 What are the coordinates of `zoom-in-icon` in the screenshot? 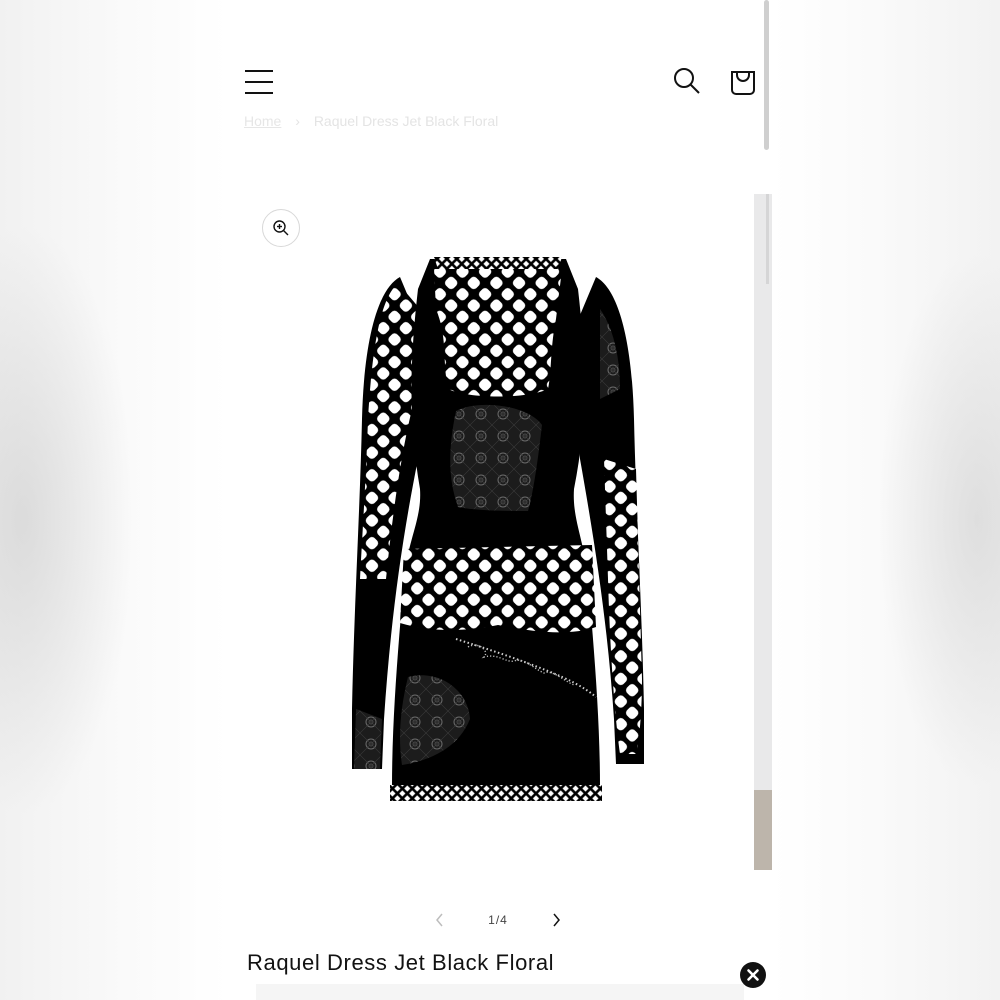 It's located at (281, 228).